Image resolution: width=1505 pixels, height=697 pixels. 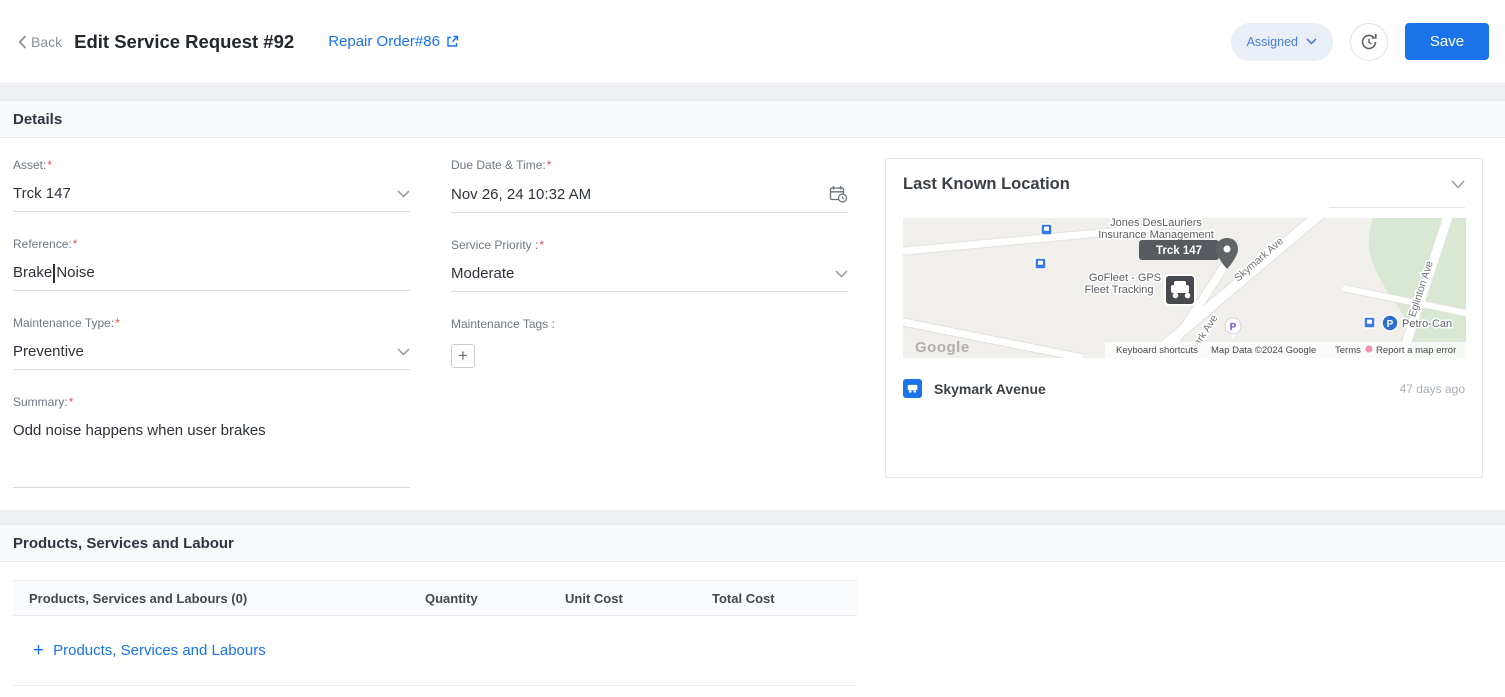 What do you see at coordinates (743, 598) in the screenshot?
I see `column-header-total-cost: Total Cost` at bounding box center [743, 598].